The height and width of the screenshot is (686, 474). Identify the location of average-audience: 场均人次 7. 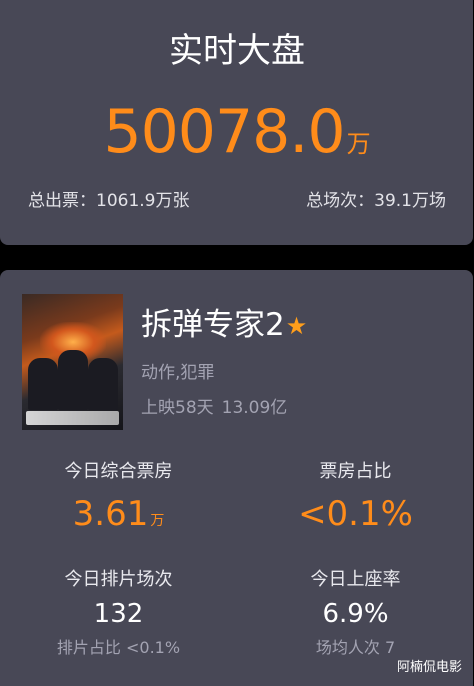
(355, 647).